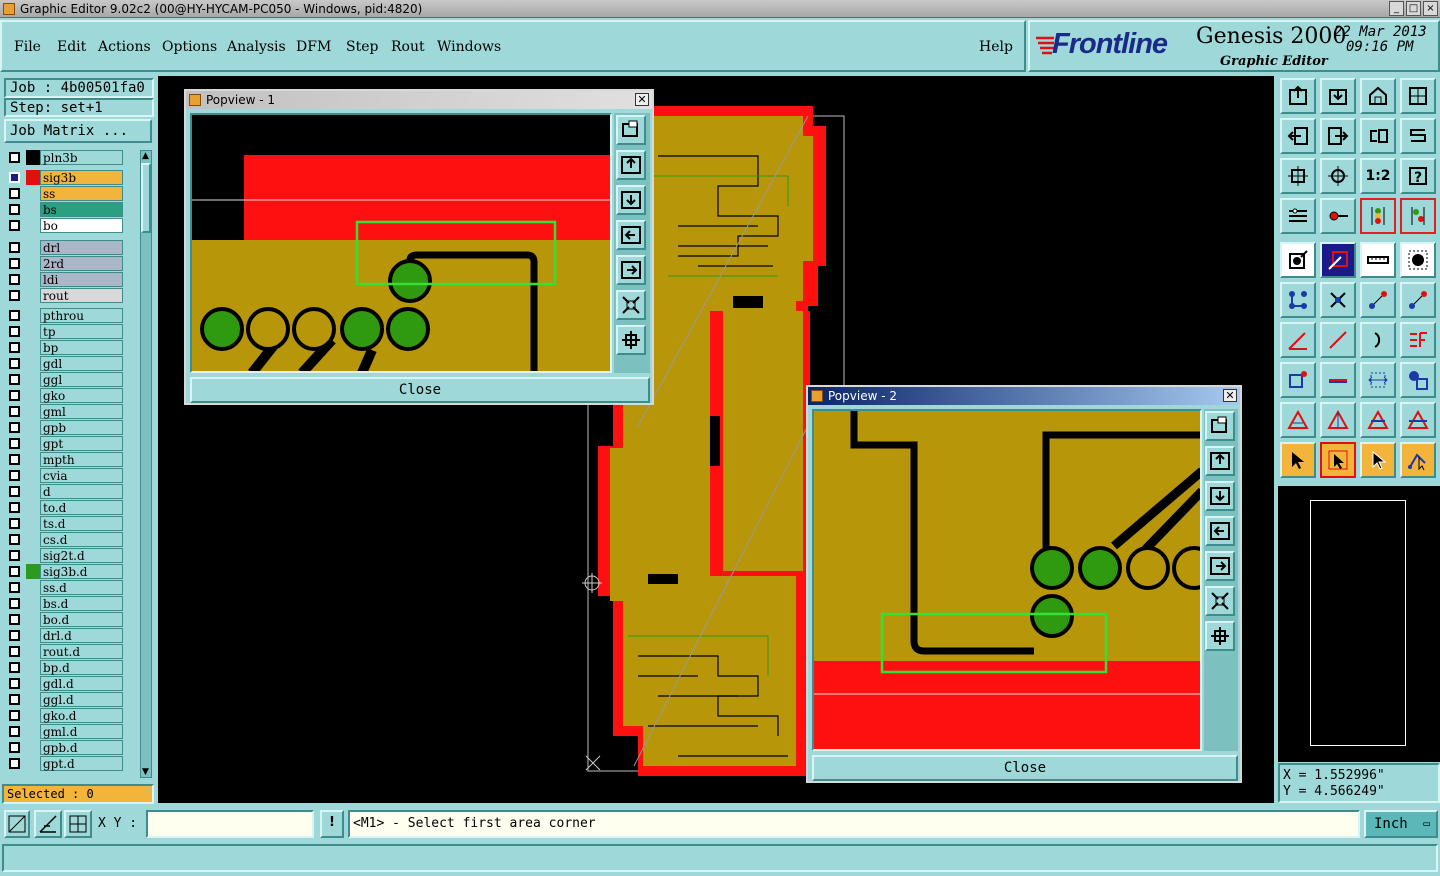 This screenshot has width=1440, height=876. Describe the element at coordinates (81, 651) in the screenshot. I see `layer-name: rout.d` at that location.